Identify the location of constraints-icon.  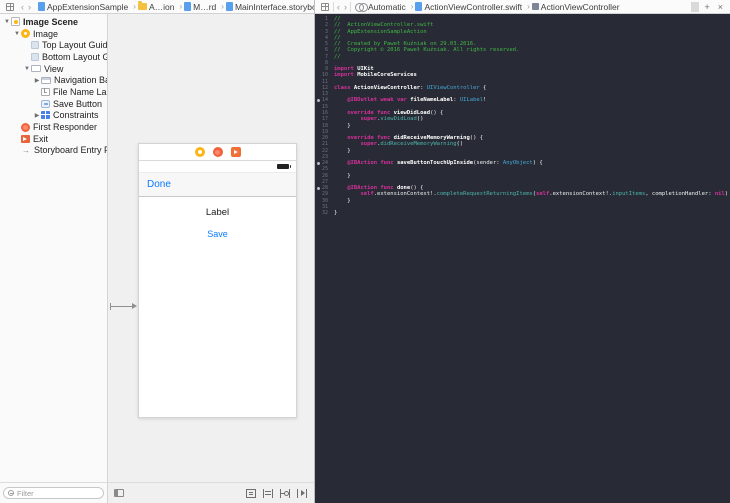
(45, 115).